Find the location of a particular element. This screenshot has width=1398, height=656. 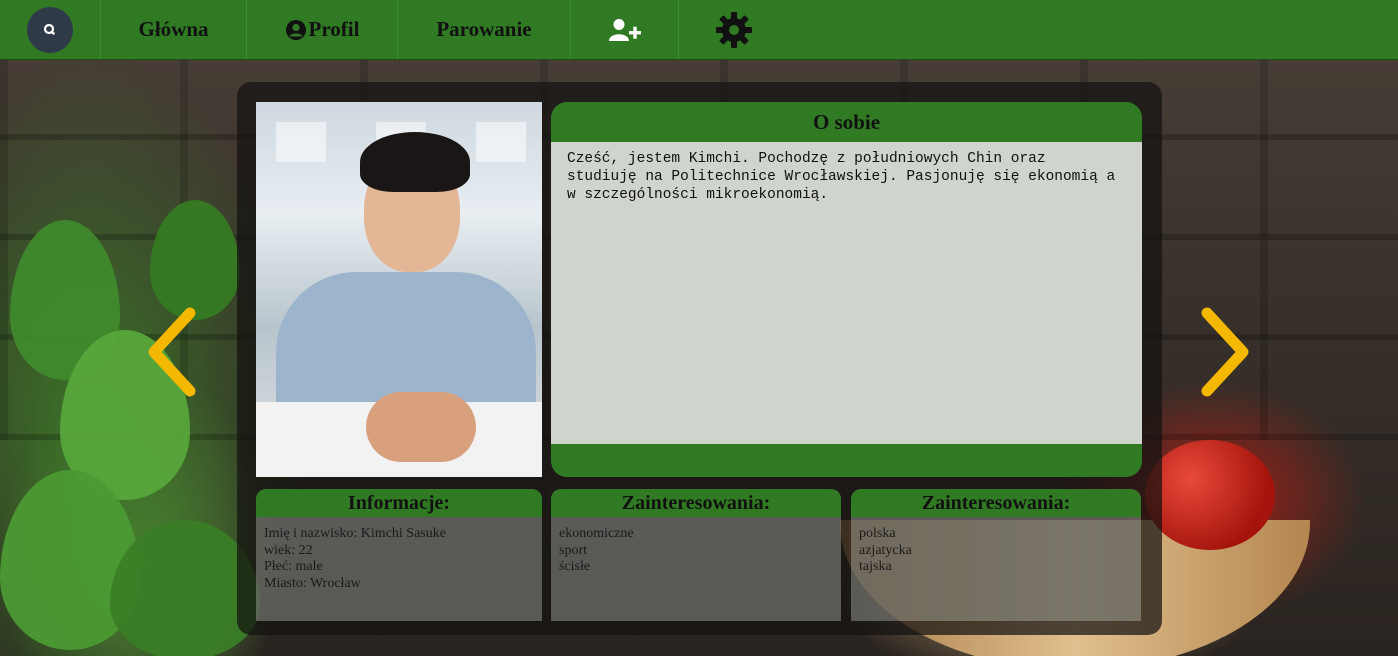

tomato is located at coordinates (1210, 495).